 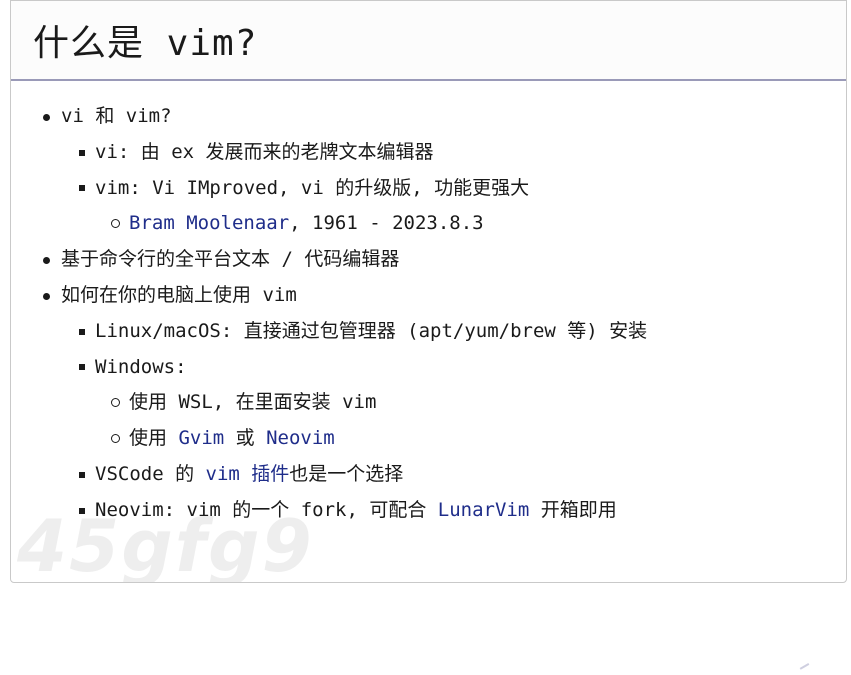 What do you see at coordinates (428, 260) in the screenshot?
I see `list-item: 基于命令行的全平台文本 / 代码编辑器` at bounding box center [428, 260].